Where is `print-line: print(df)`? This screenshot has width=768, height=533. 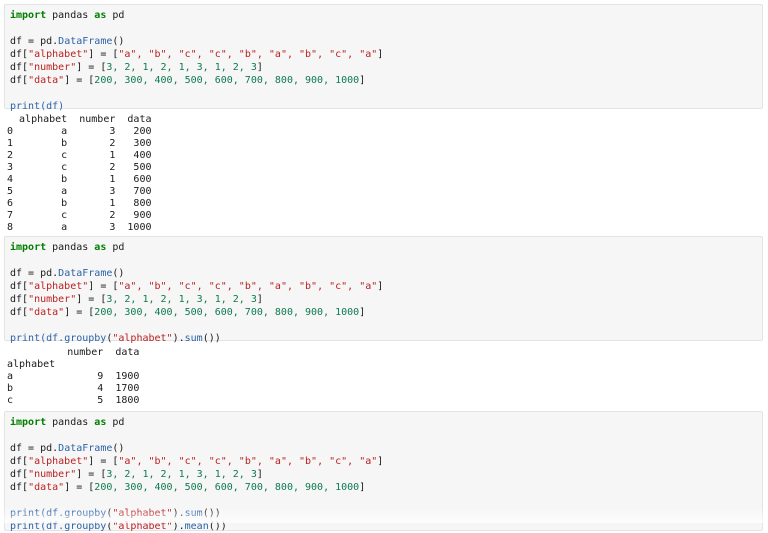
print-line: print(df) is located at coordinates (37, 106).